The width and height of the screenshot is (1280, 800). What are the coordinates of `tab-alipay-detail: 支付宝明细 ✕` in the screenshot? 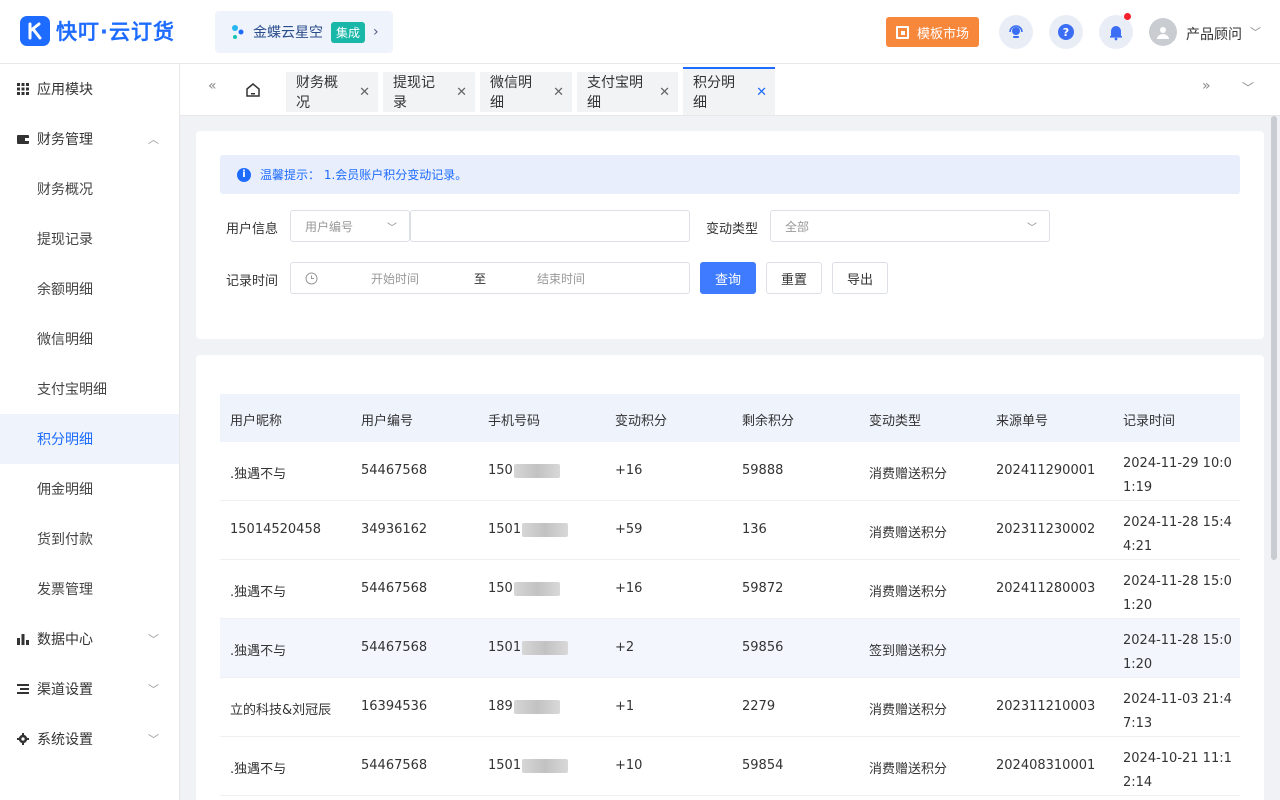 It's located at (627, 92).